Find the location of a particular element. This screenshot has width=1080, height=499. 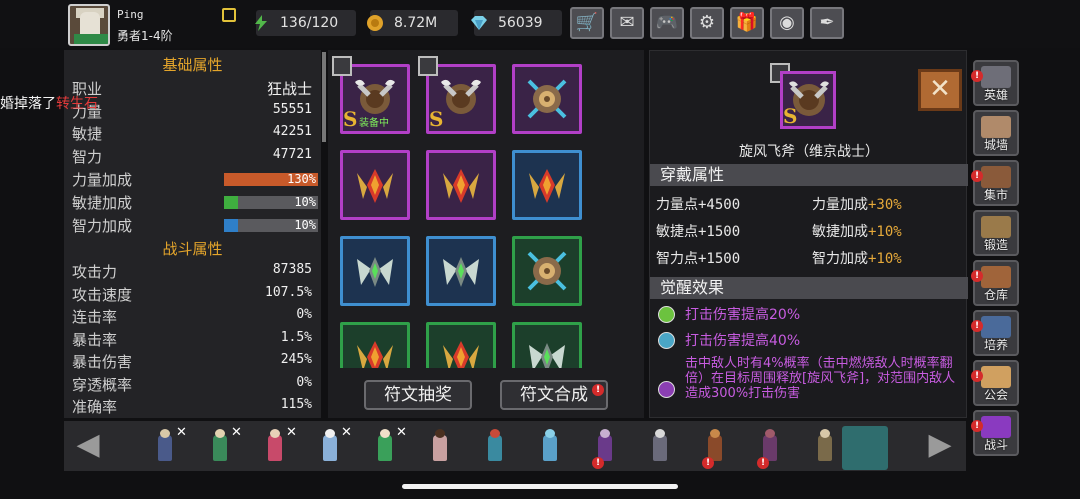

mail-icon: ✉ is located at coordinates (627, 23).